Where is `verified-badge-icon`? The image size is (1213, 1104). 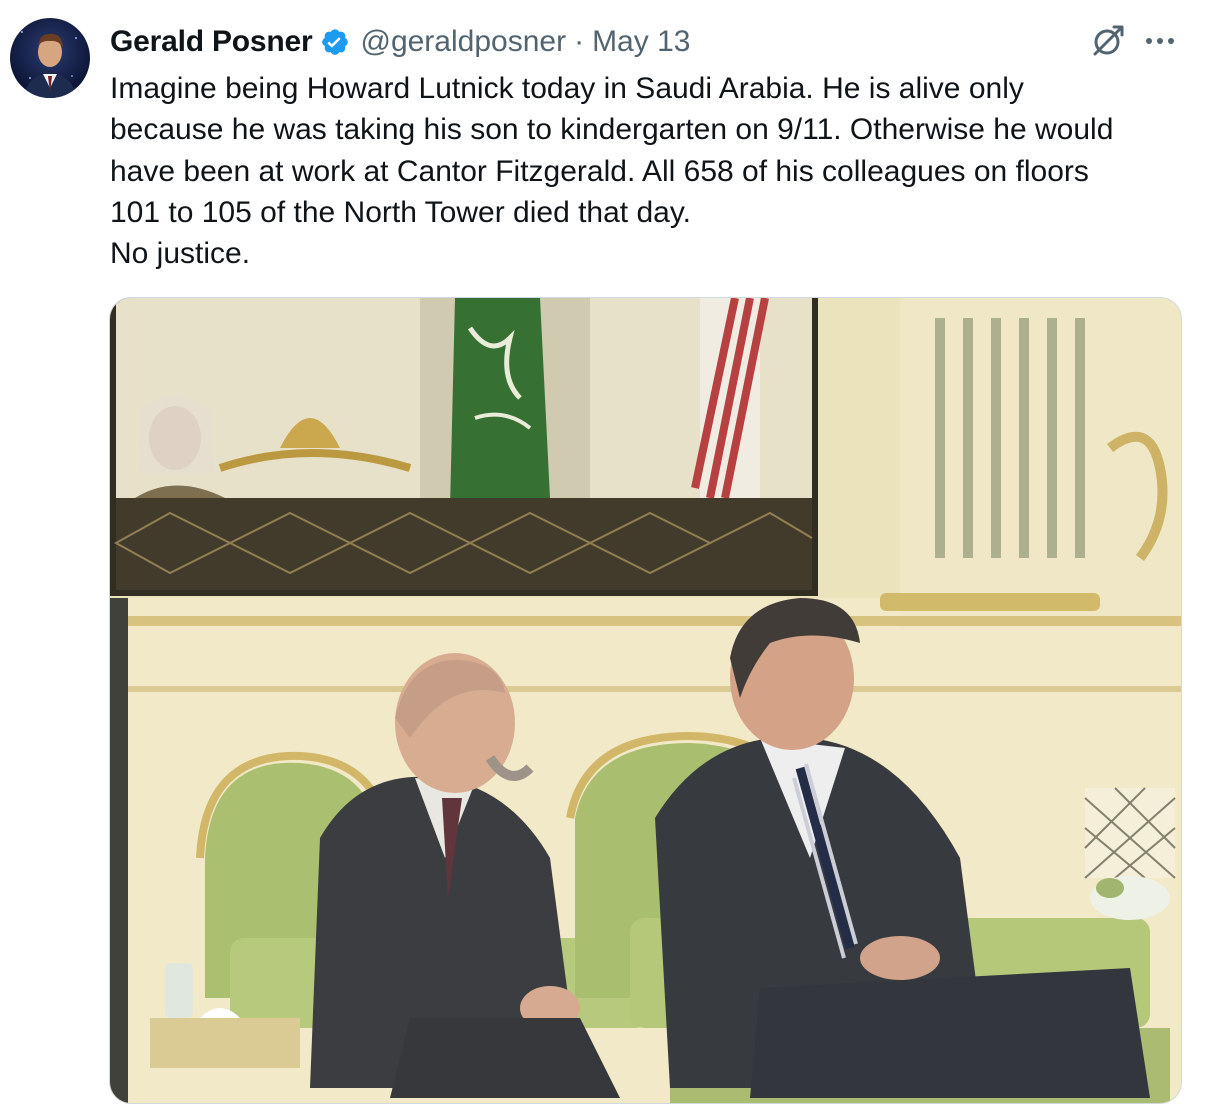
verified-badge-icon is located at coordinates (335, 42).